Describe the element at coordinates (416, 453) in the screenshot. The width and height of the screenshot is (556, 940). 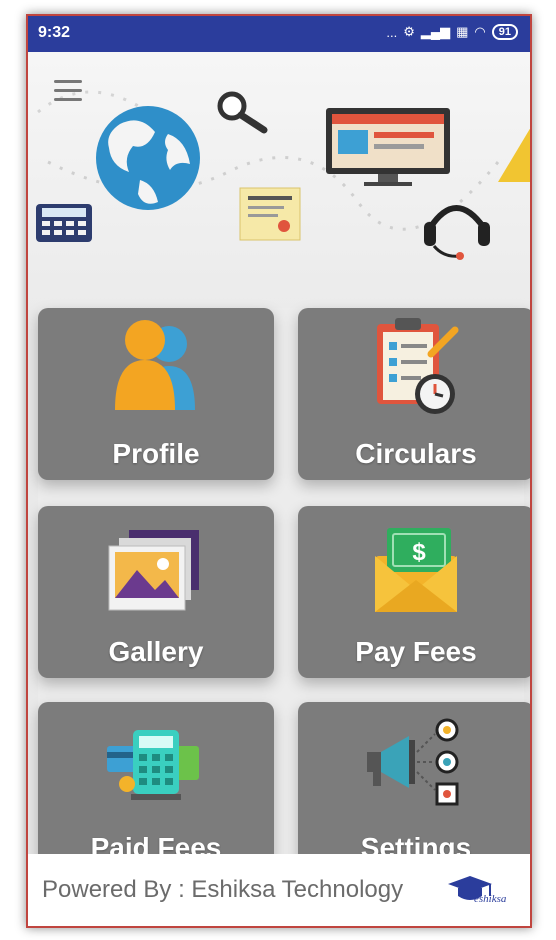
I see `circulars-label: Circulars` at that location.